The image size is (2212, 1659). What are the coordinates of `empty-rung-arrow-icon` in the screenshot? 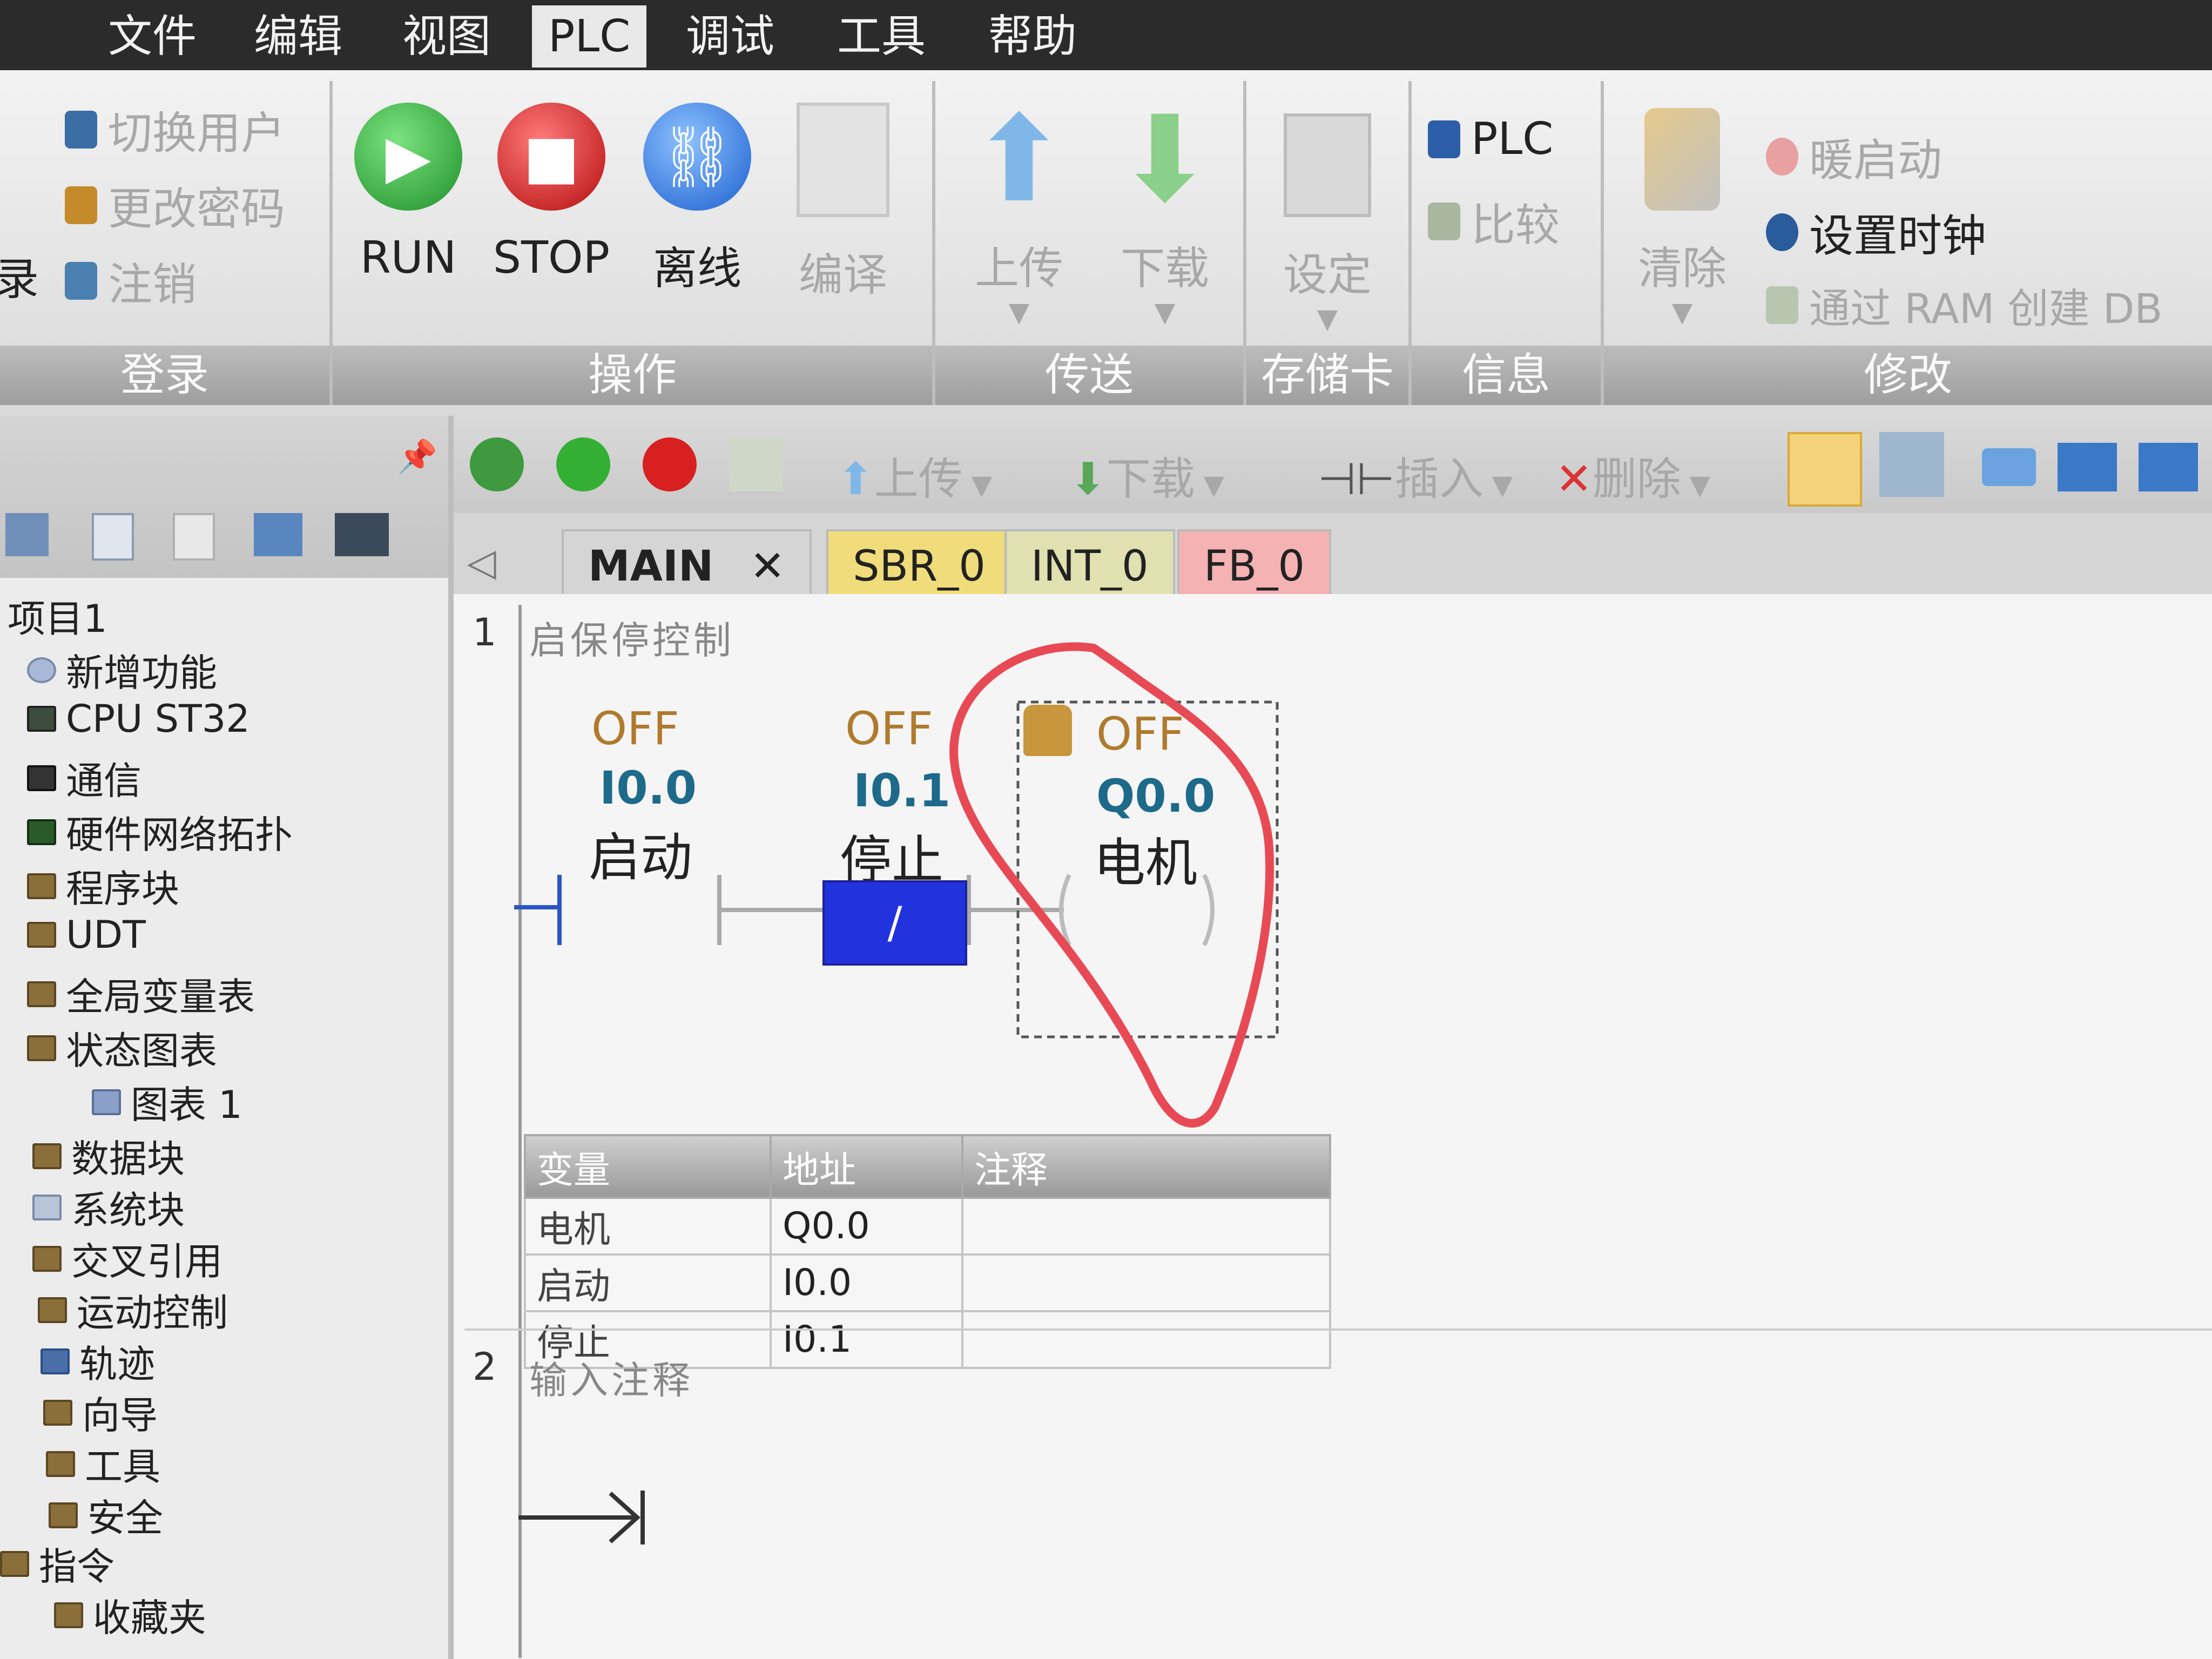 It's located at (589, 1517).